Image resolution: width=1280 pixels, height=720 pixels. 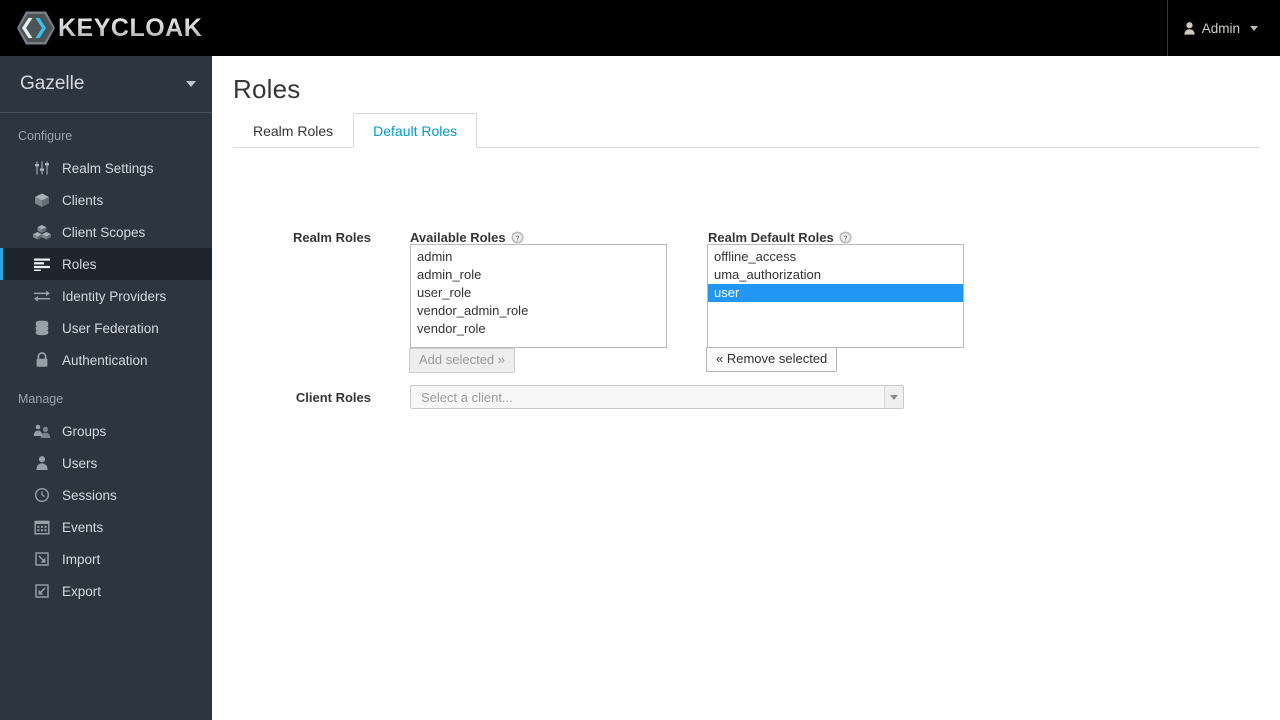 What do you see at coordinates (42, 559) in the screenshot?
I see `import-arrow-icon` at bounding box center [42, 559].